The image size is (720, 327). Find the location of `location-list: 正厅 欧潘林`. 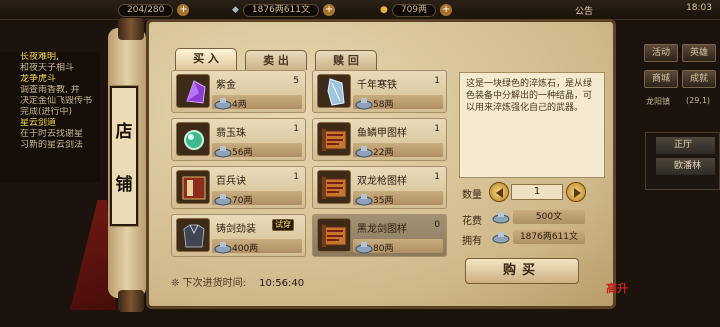

location-list: 正厅 欧潘林 is located at coordinates (682, 161).